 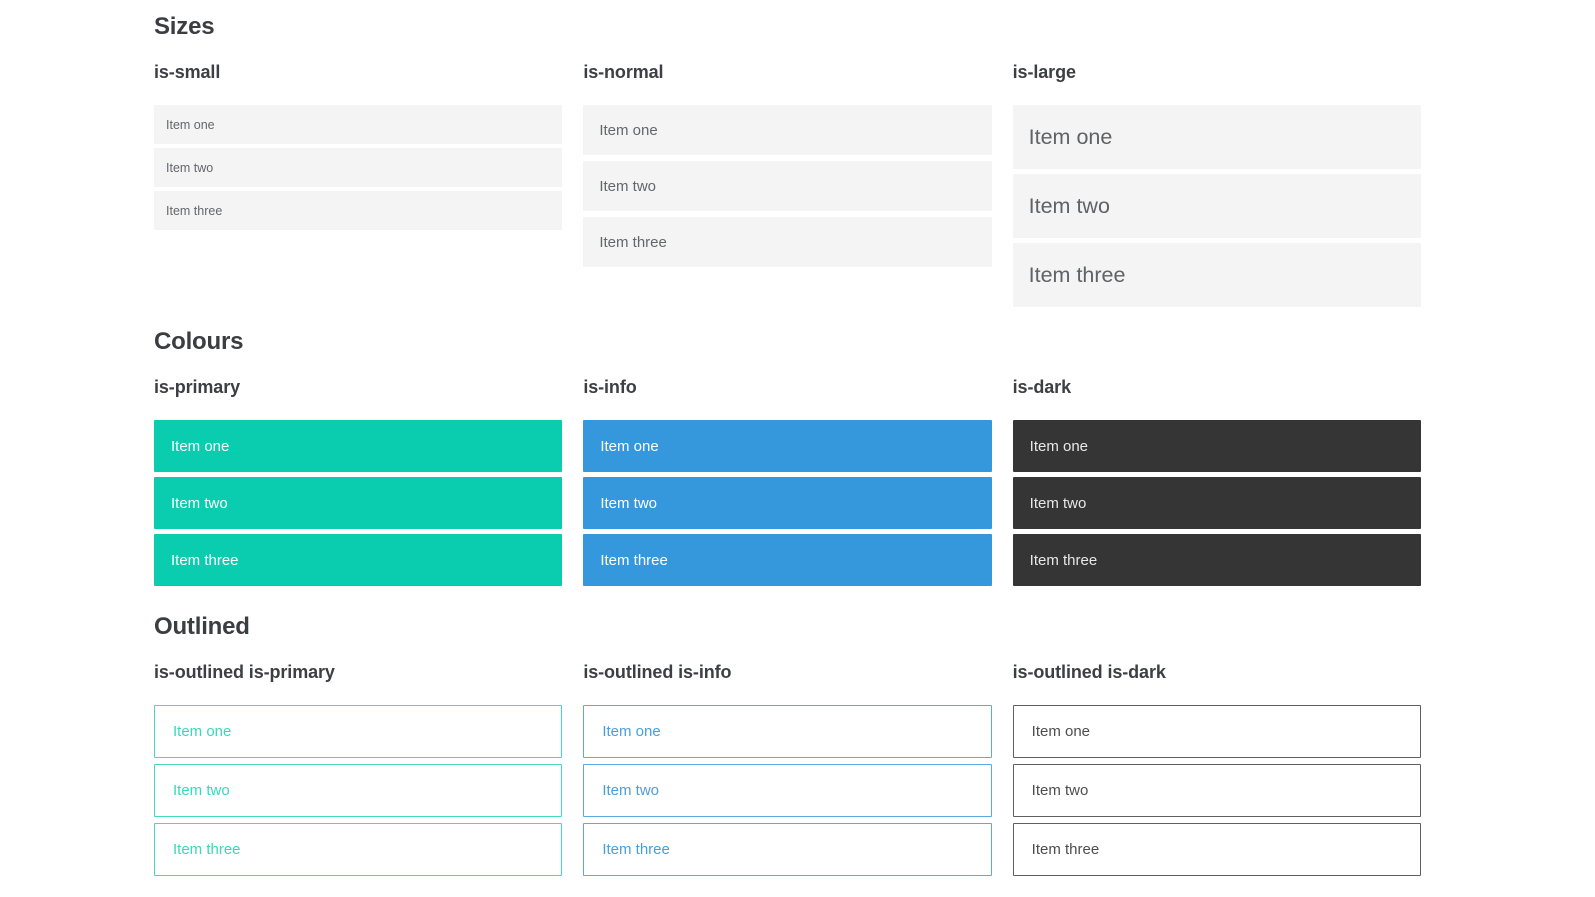 I want to click on section-title-outlined: Outlined, so click(x=202, y=626).